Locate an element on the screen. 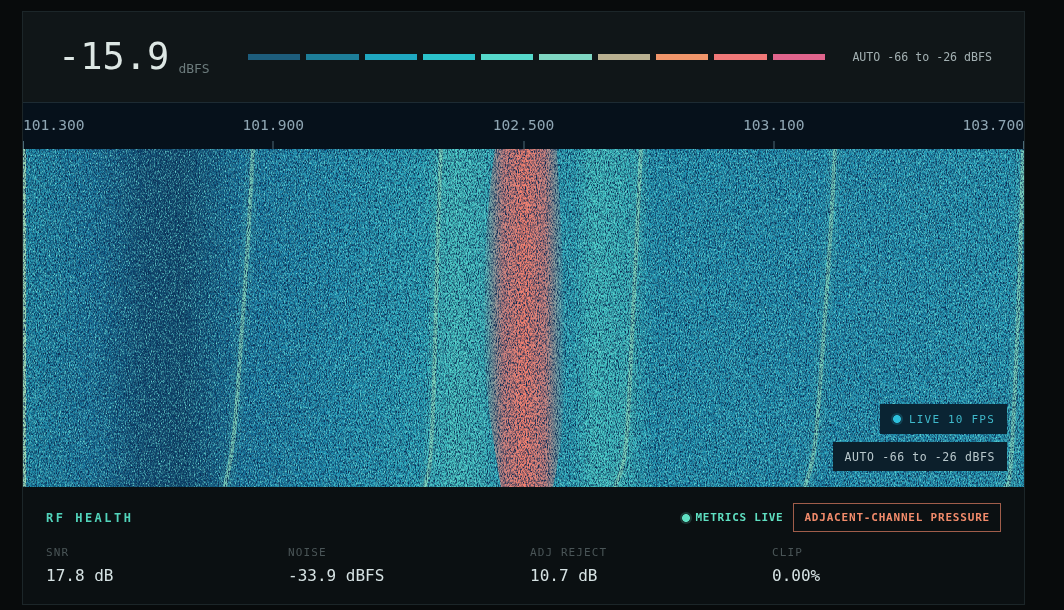 This screenshot has height=610, width=1064. scale-range-badge: AUTO -66 to -26 dBFS is located at coordinates (919, 456).